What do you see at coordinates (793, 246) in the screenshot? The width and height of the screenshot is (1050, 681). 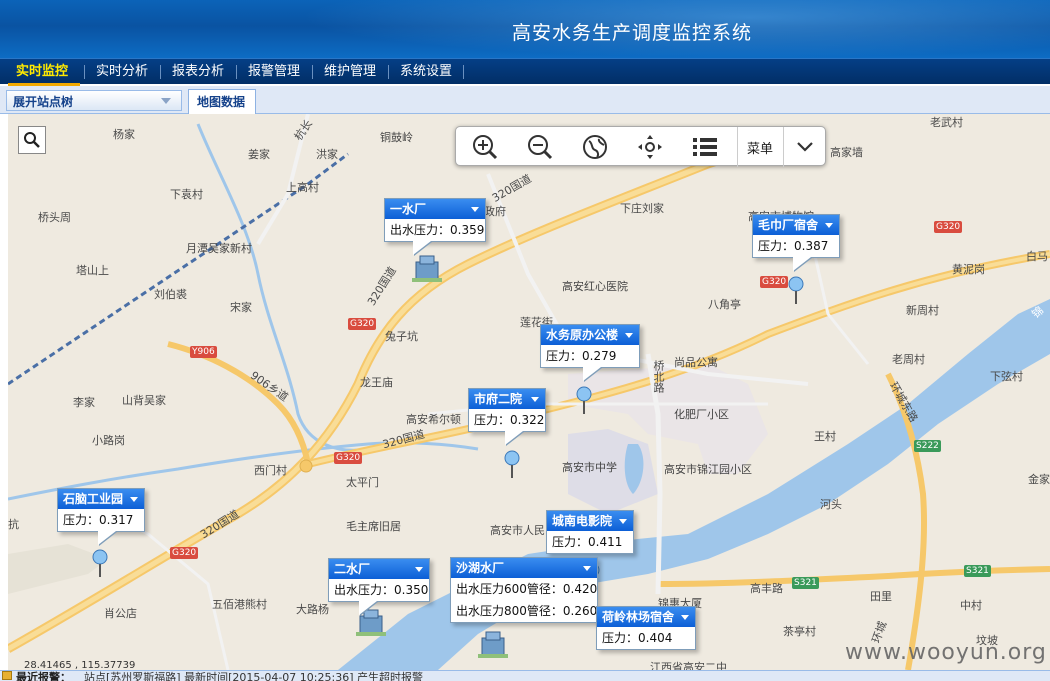 I see `station-reading: 压力：0.387` at bounding box center [793, 246].